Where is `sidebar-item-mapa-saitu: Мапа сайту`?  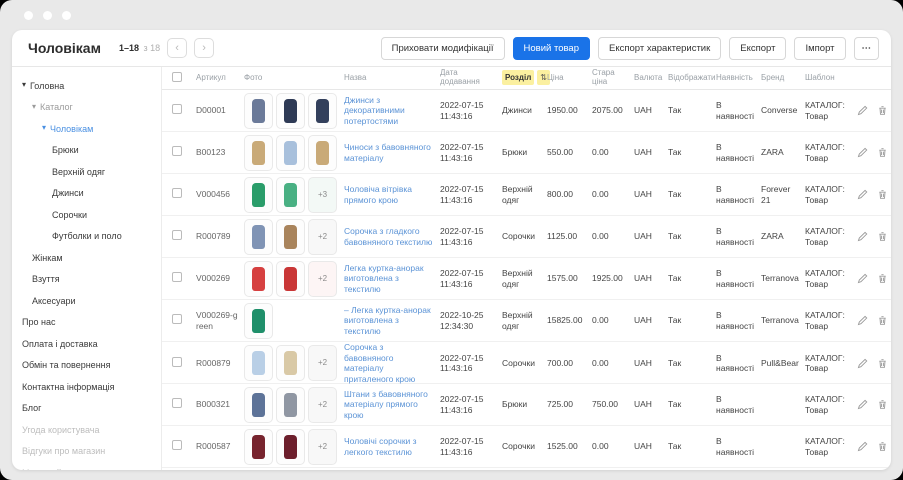
sidebar-item-mapa-saitu: Мапа сайту is located at coordinates (86, 466).